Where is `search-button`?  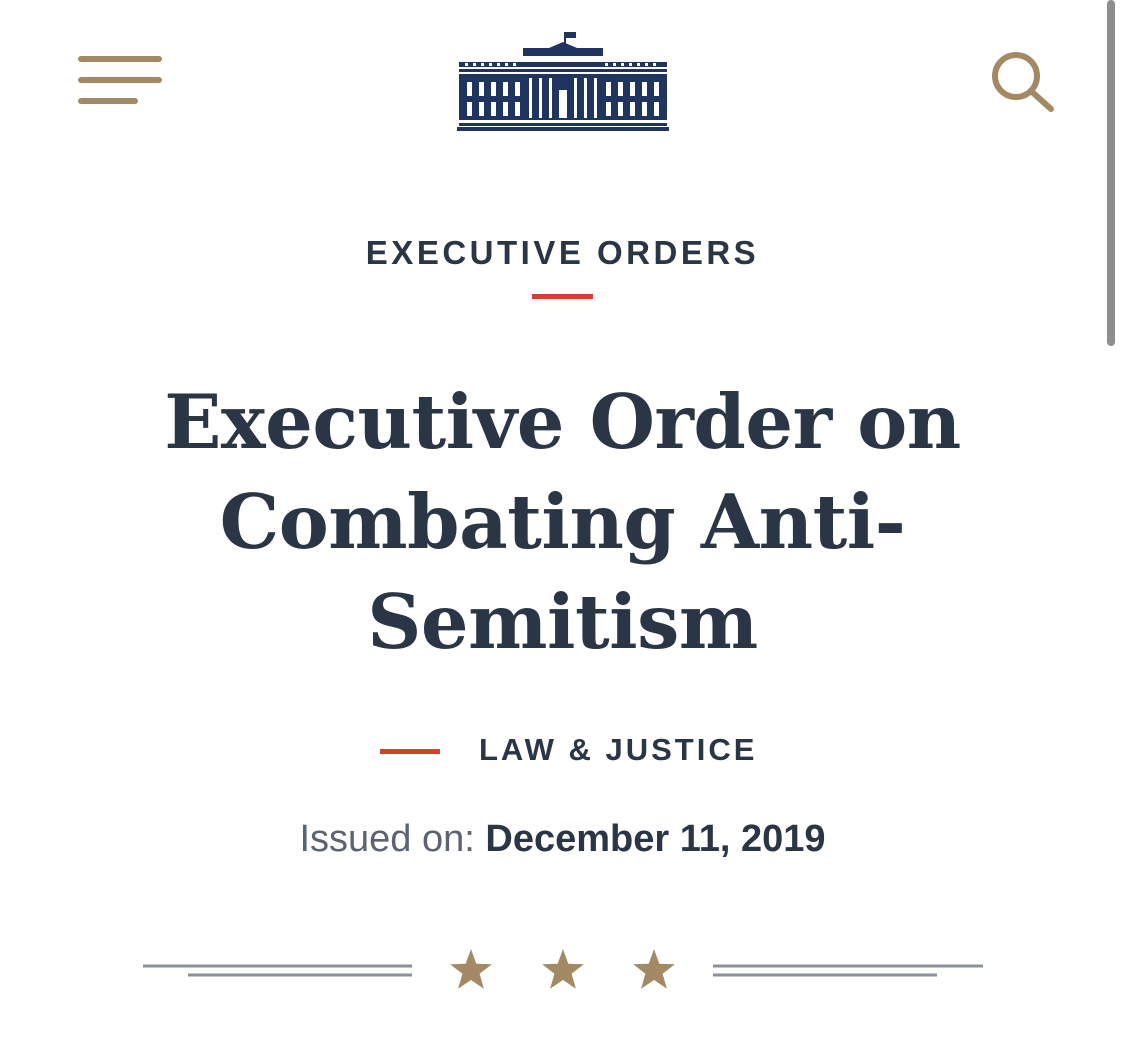
search-button is located at coordinates (1024, 83).